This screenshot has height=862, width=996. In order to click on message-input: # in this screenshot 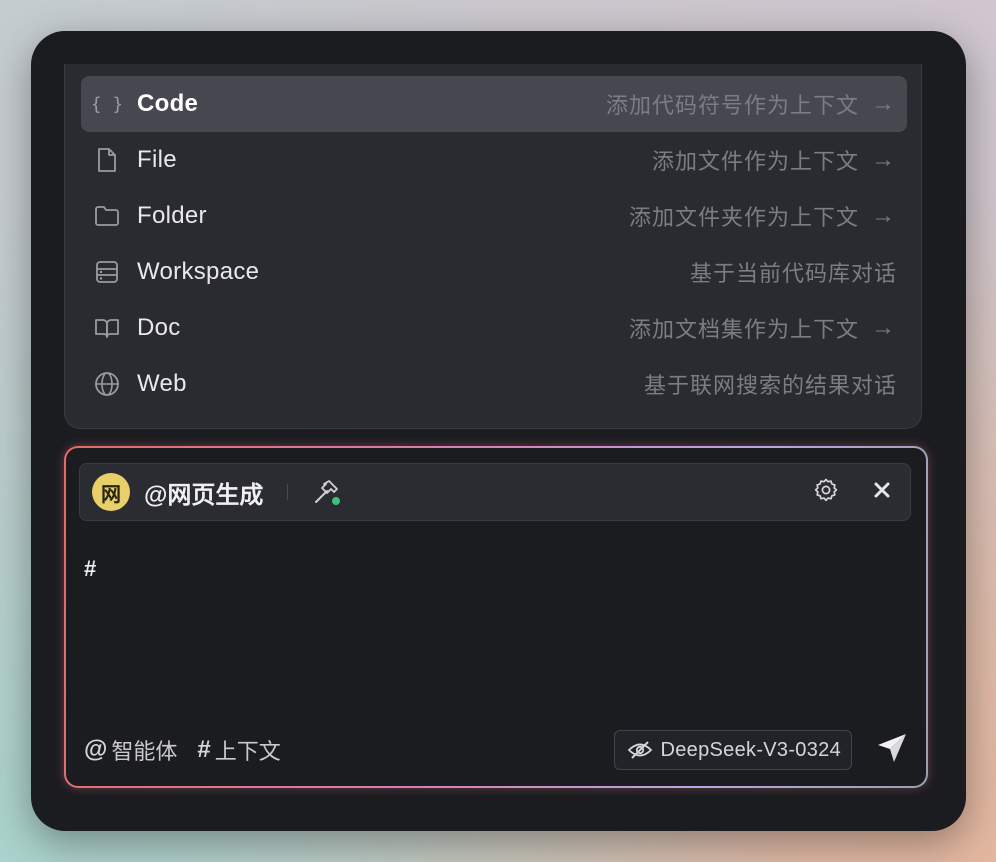, I will do `click(90, 569)`.